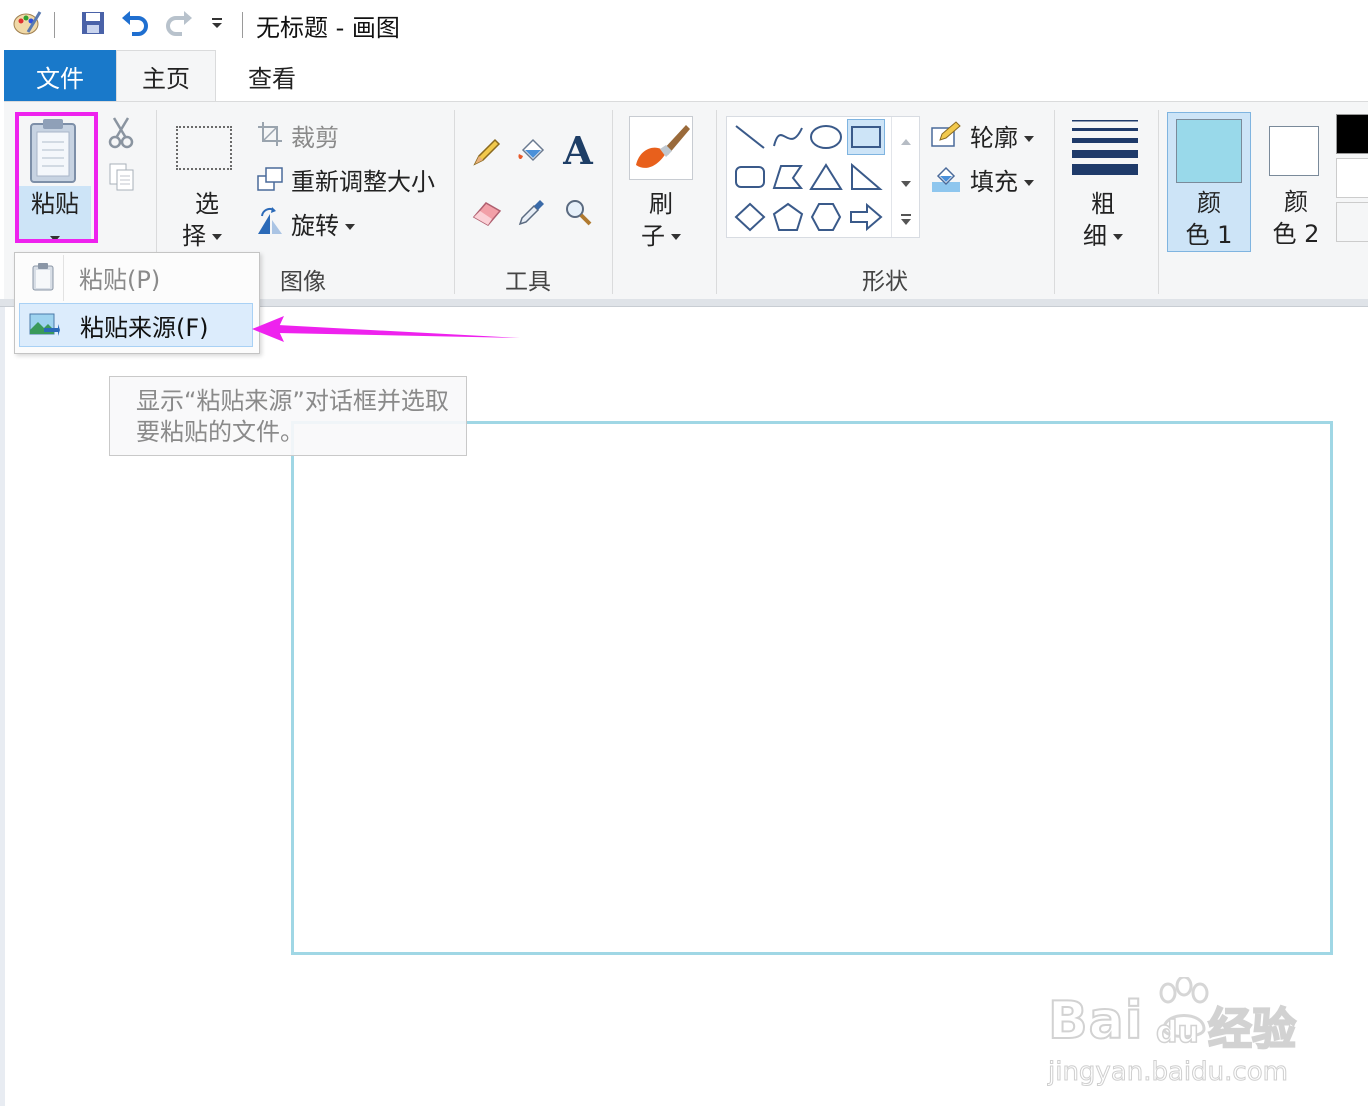  I want to click on diamond-shape-icon, so click(750, 217).